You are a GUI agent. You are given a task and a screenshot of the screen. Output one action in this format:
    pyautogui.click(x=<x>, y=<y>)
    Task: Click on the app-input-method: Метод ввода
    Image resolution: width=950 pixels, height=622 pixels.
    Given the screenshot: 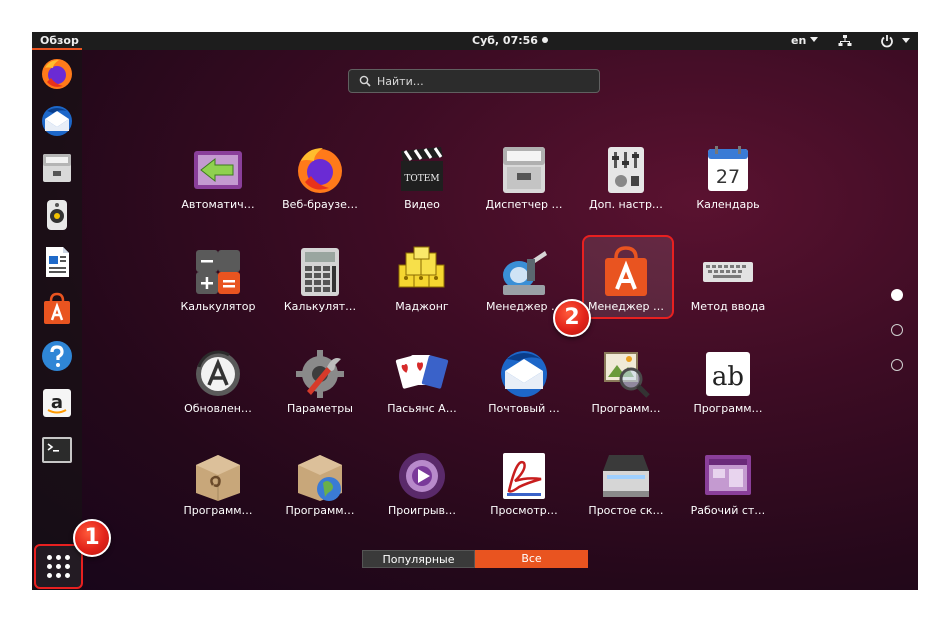 What is the action you would take?
    pyautogui.click(x=728, y=280)
    